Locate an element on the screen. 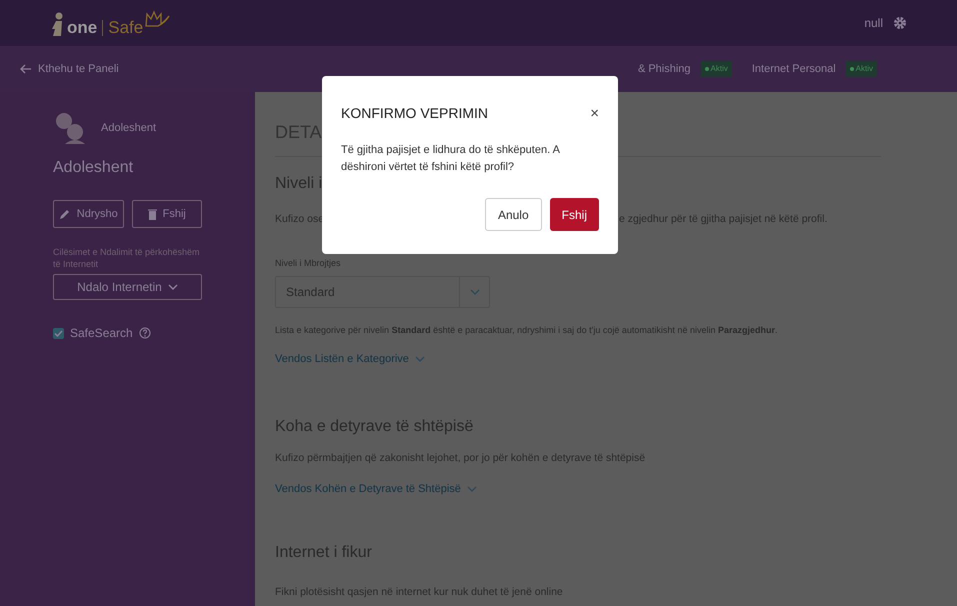  arrow-left-icon is located at coordinates (26, 69).